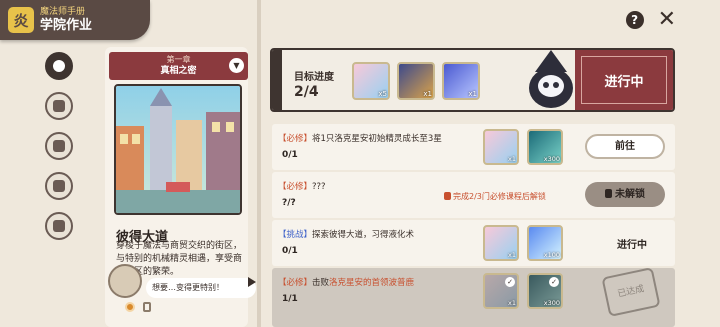  What do you see at coordinates (346, 235) in the screenshot?
I see `task-title: 【挑战】探索彼得大道，习得液化术` at bounding box center [346, 235].